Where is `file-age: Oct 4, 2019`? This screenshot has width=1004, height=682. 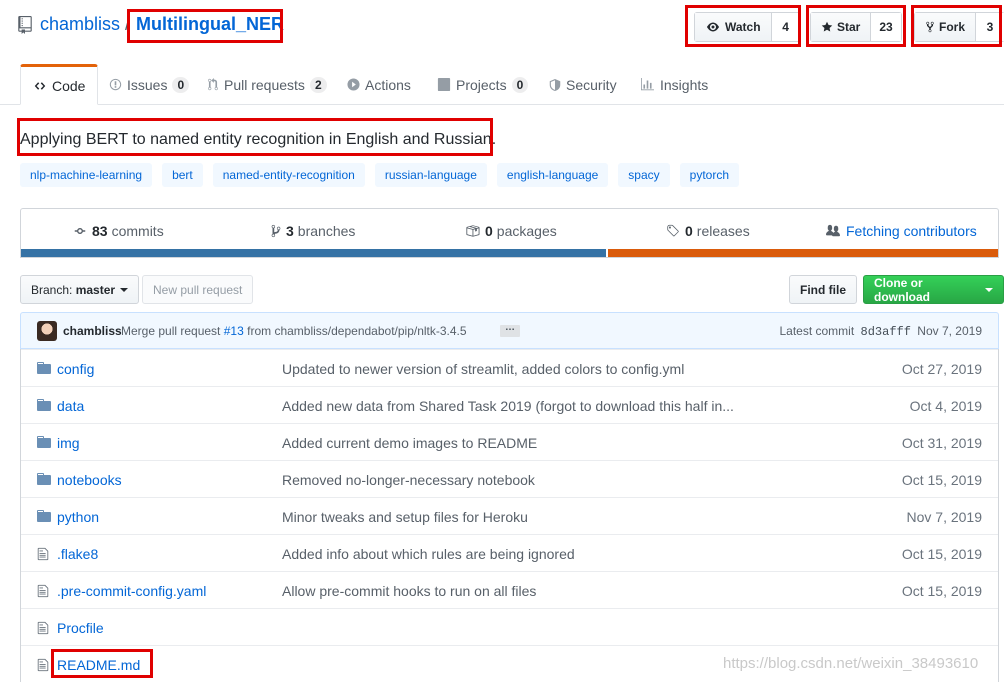
file-age: Oct 4, 2019 is located at coordinates (945, 406).